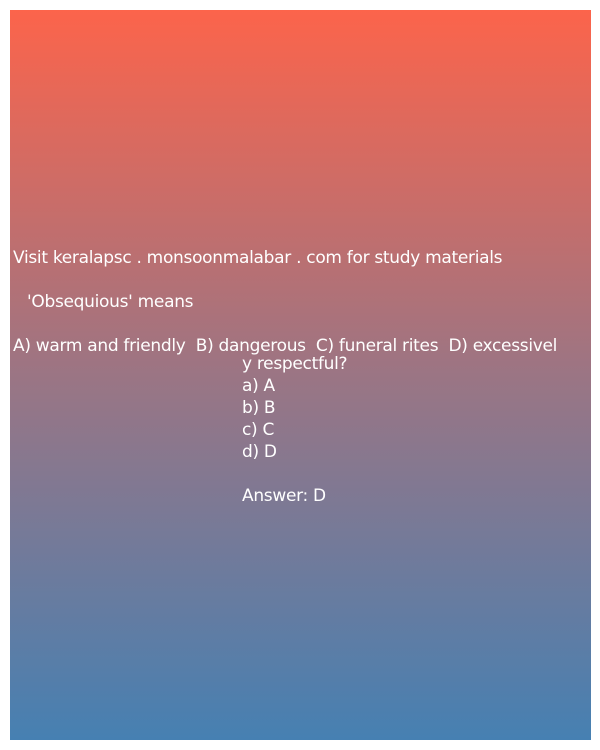  What do you see at coordinates (295, 364) in the screenshot?
I see `options-line-wrap: y respectful?` at bounding box center [295, 364].